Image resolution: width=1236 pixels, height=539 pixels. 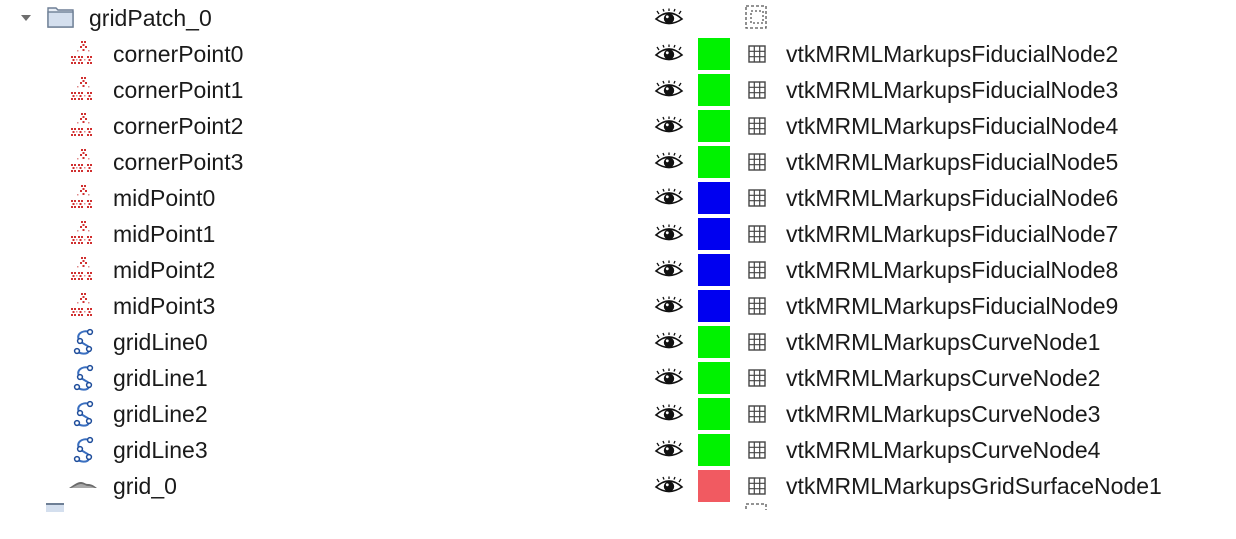 What do you see at coordinates (943, 414) in the screenshot?
I see `node-id: vtkMRMLMarkupsCurveNode3` at bounding box center [943, 414].